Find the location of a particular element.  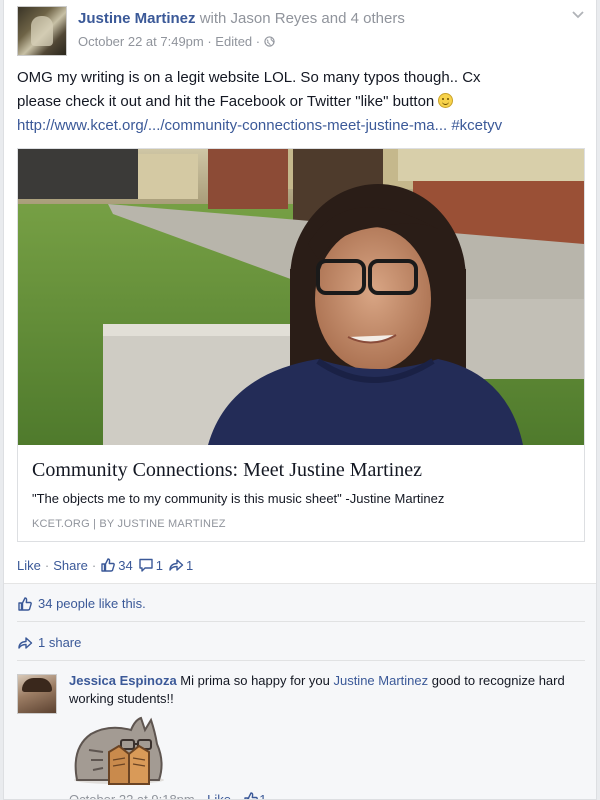

shares-summary: 1 share is located at coordinates (59, 642).